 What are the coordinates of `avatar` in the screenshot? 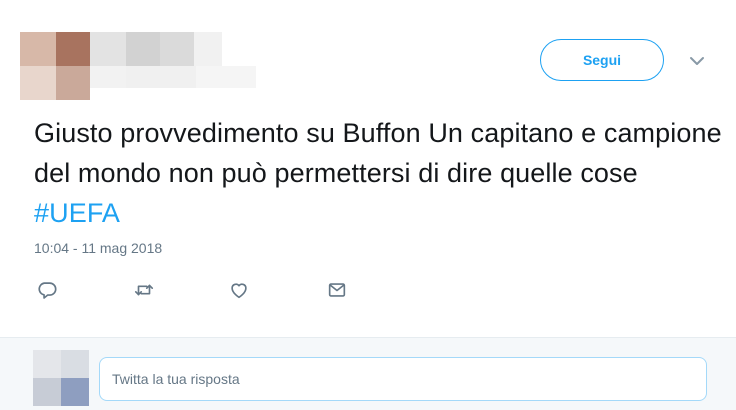 It's located at (61, 378).